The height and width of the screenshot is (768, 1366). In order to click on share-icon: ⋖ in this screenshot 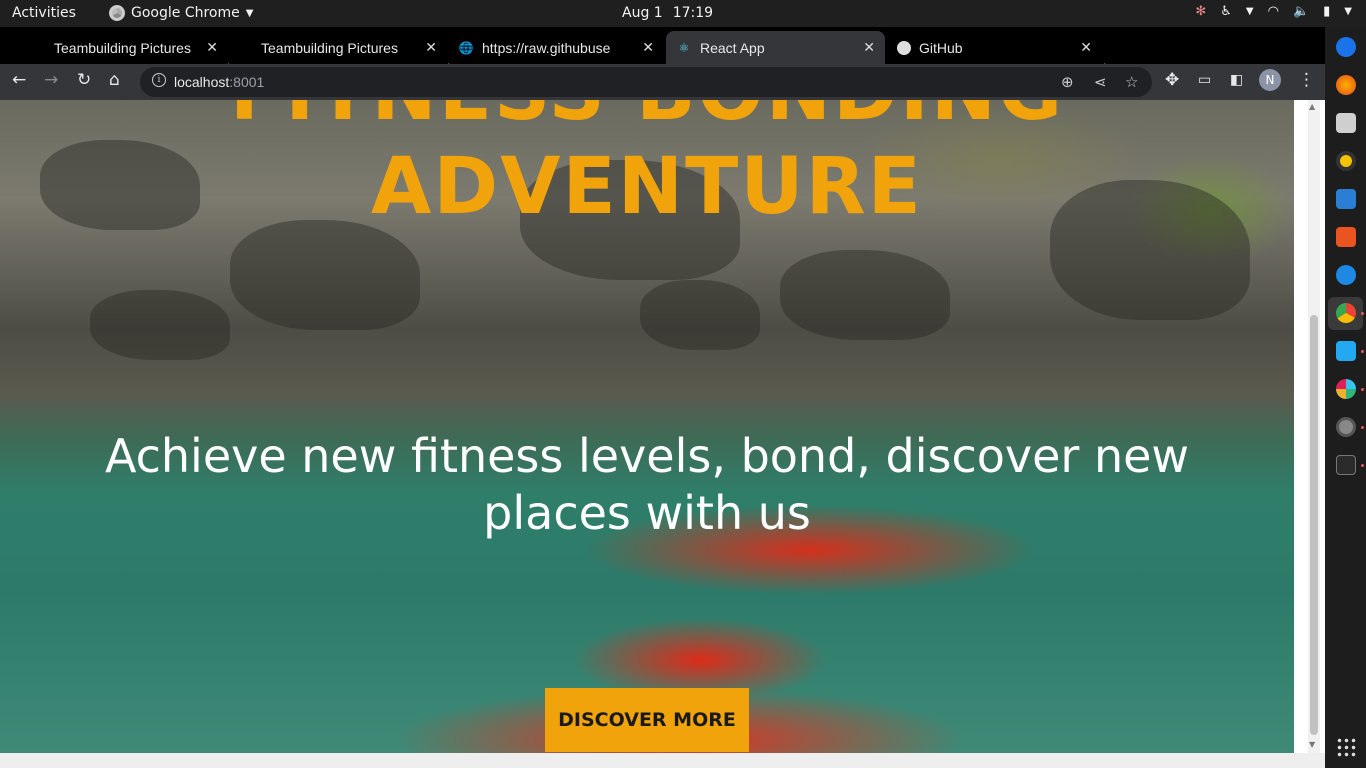, I will do `click(1100, 82)`.